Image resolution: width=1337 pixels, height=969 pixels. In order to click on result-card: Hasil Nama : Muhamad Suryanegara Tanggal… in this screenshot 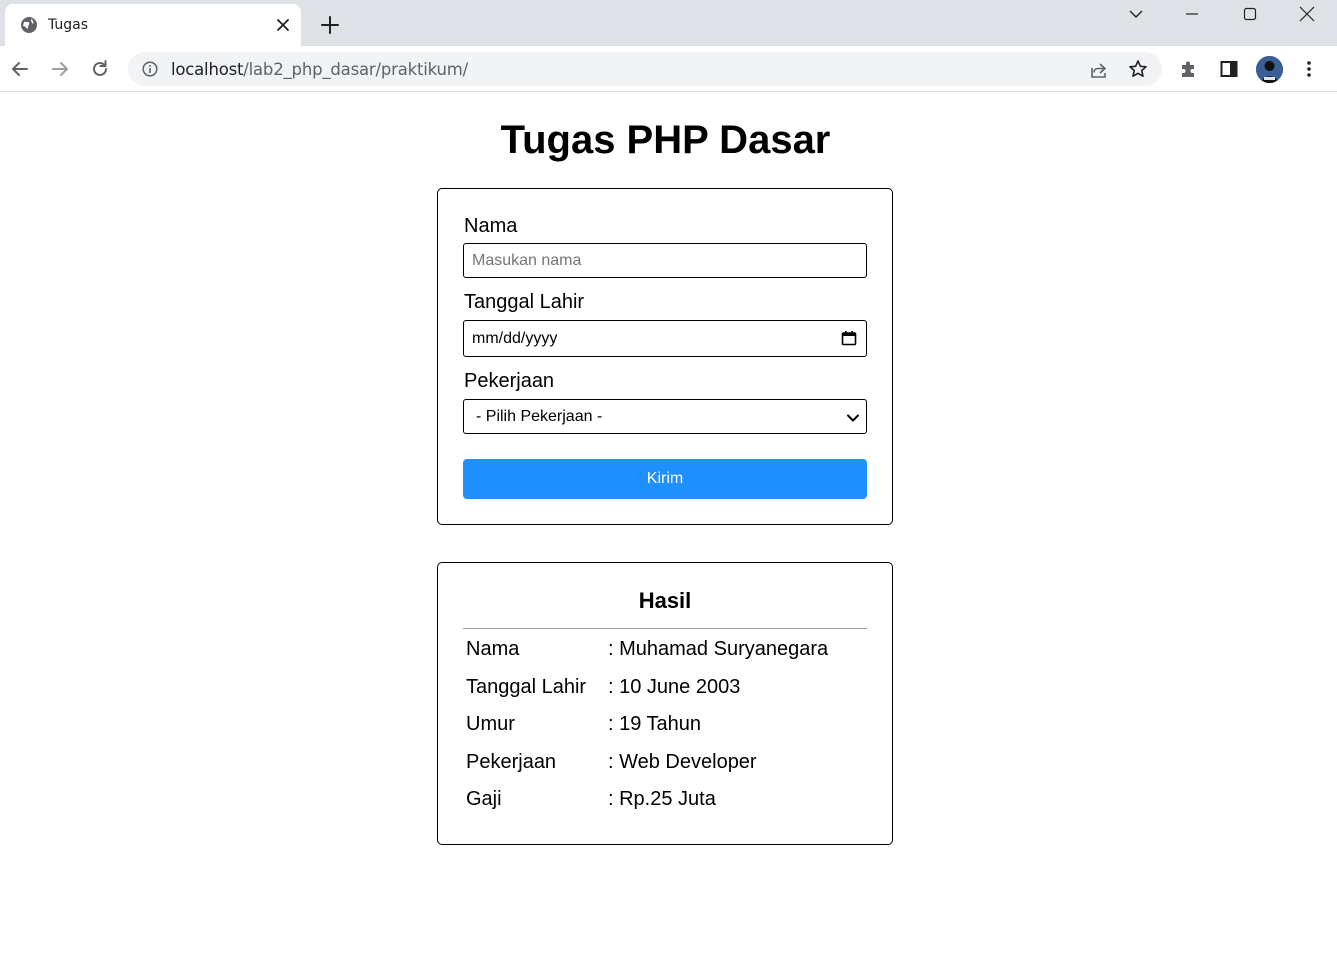, I will do `click(665, 703)`.